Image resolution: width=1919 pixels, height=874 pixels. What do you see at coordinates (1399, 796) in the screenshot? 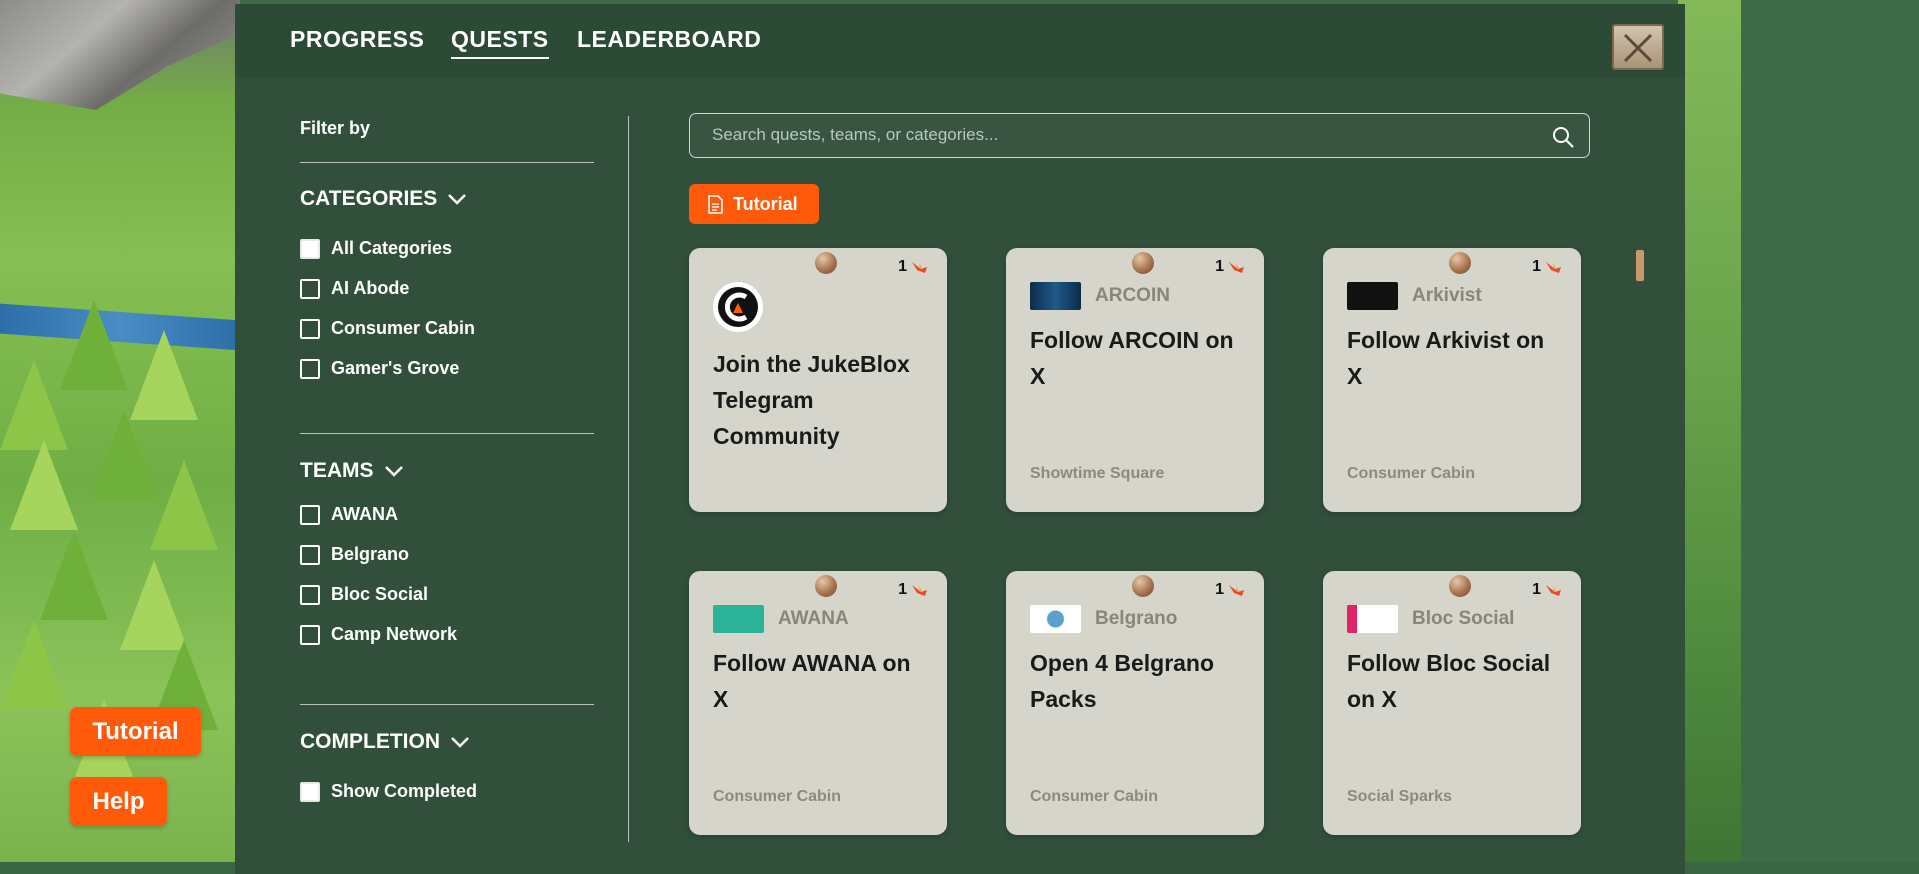
I see `quest-category: Social Sparks` at bounding box center [1399, 796].